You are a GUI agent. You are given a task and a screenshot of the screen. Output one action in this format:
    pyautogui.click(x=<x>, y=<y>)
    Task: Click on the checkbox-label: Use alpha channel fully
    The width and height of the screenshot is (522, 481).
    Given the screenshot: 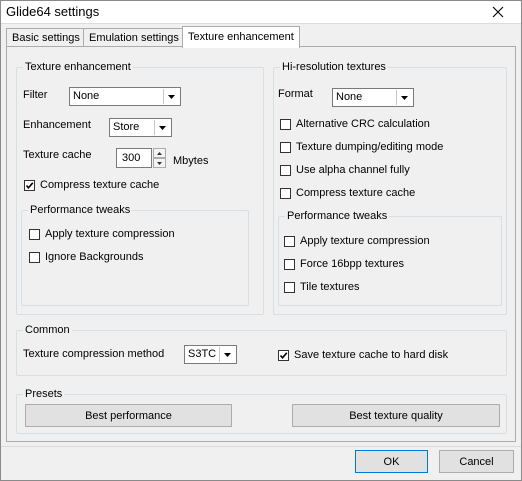 What is the action you would take?
    pyautogui.click(x=353, y=170)
    